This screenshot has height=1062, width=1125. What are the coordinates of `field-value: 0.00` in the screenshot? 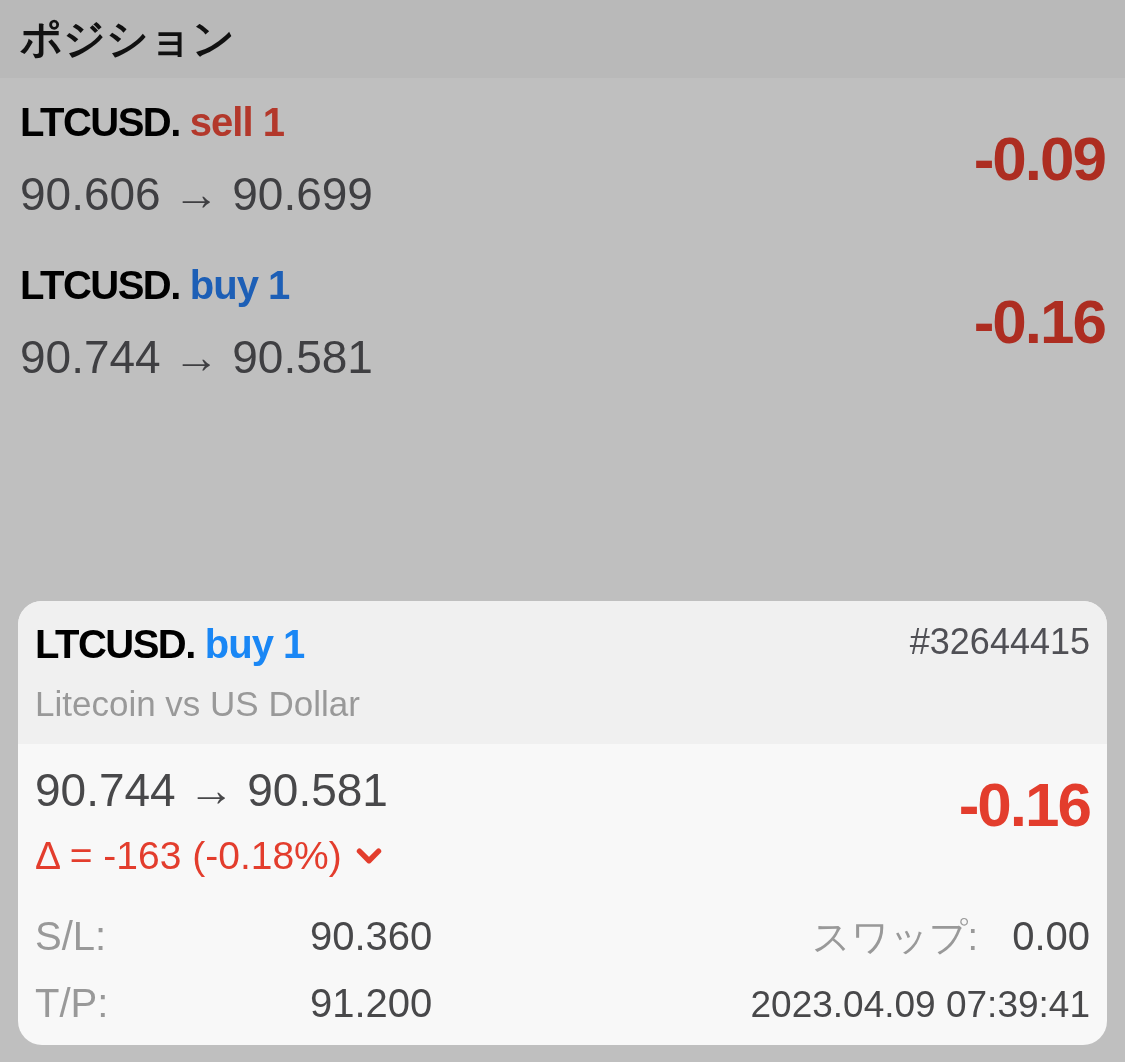 It's located at (1051, 936).